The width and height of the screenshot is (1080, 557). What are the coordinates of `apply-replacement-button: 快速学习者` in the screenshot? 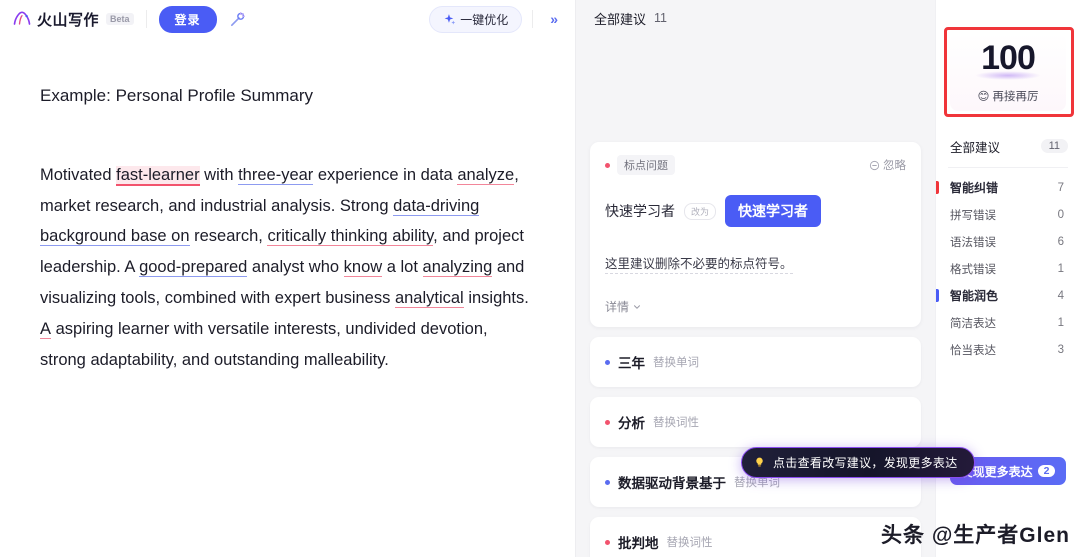 It's located at (773, 211).